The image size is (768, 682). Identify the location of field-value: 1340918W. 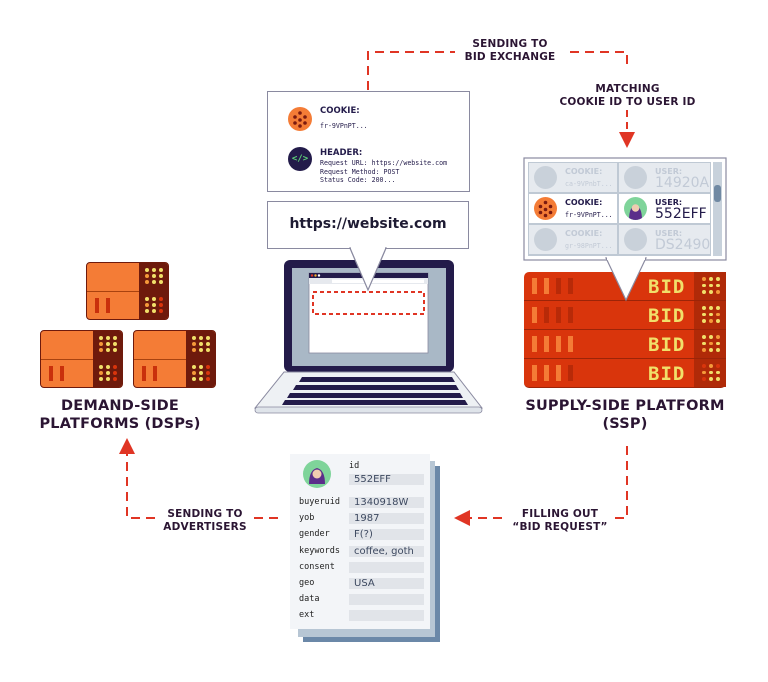
(386, 502).